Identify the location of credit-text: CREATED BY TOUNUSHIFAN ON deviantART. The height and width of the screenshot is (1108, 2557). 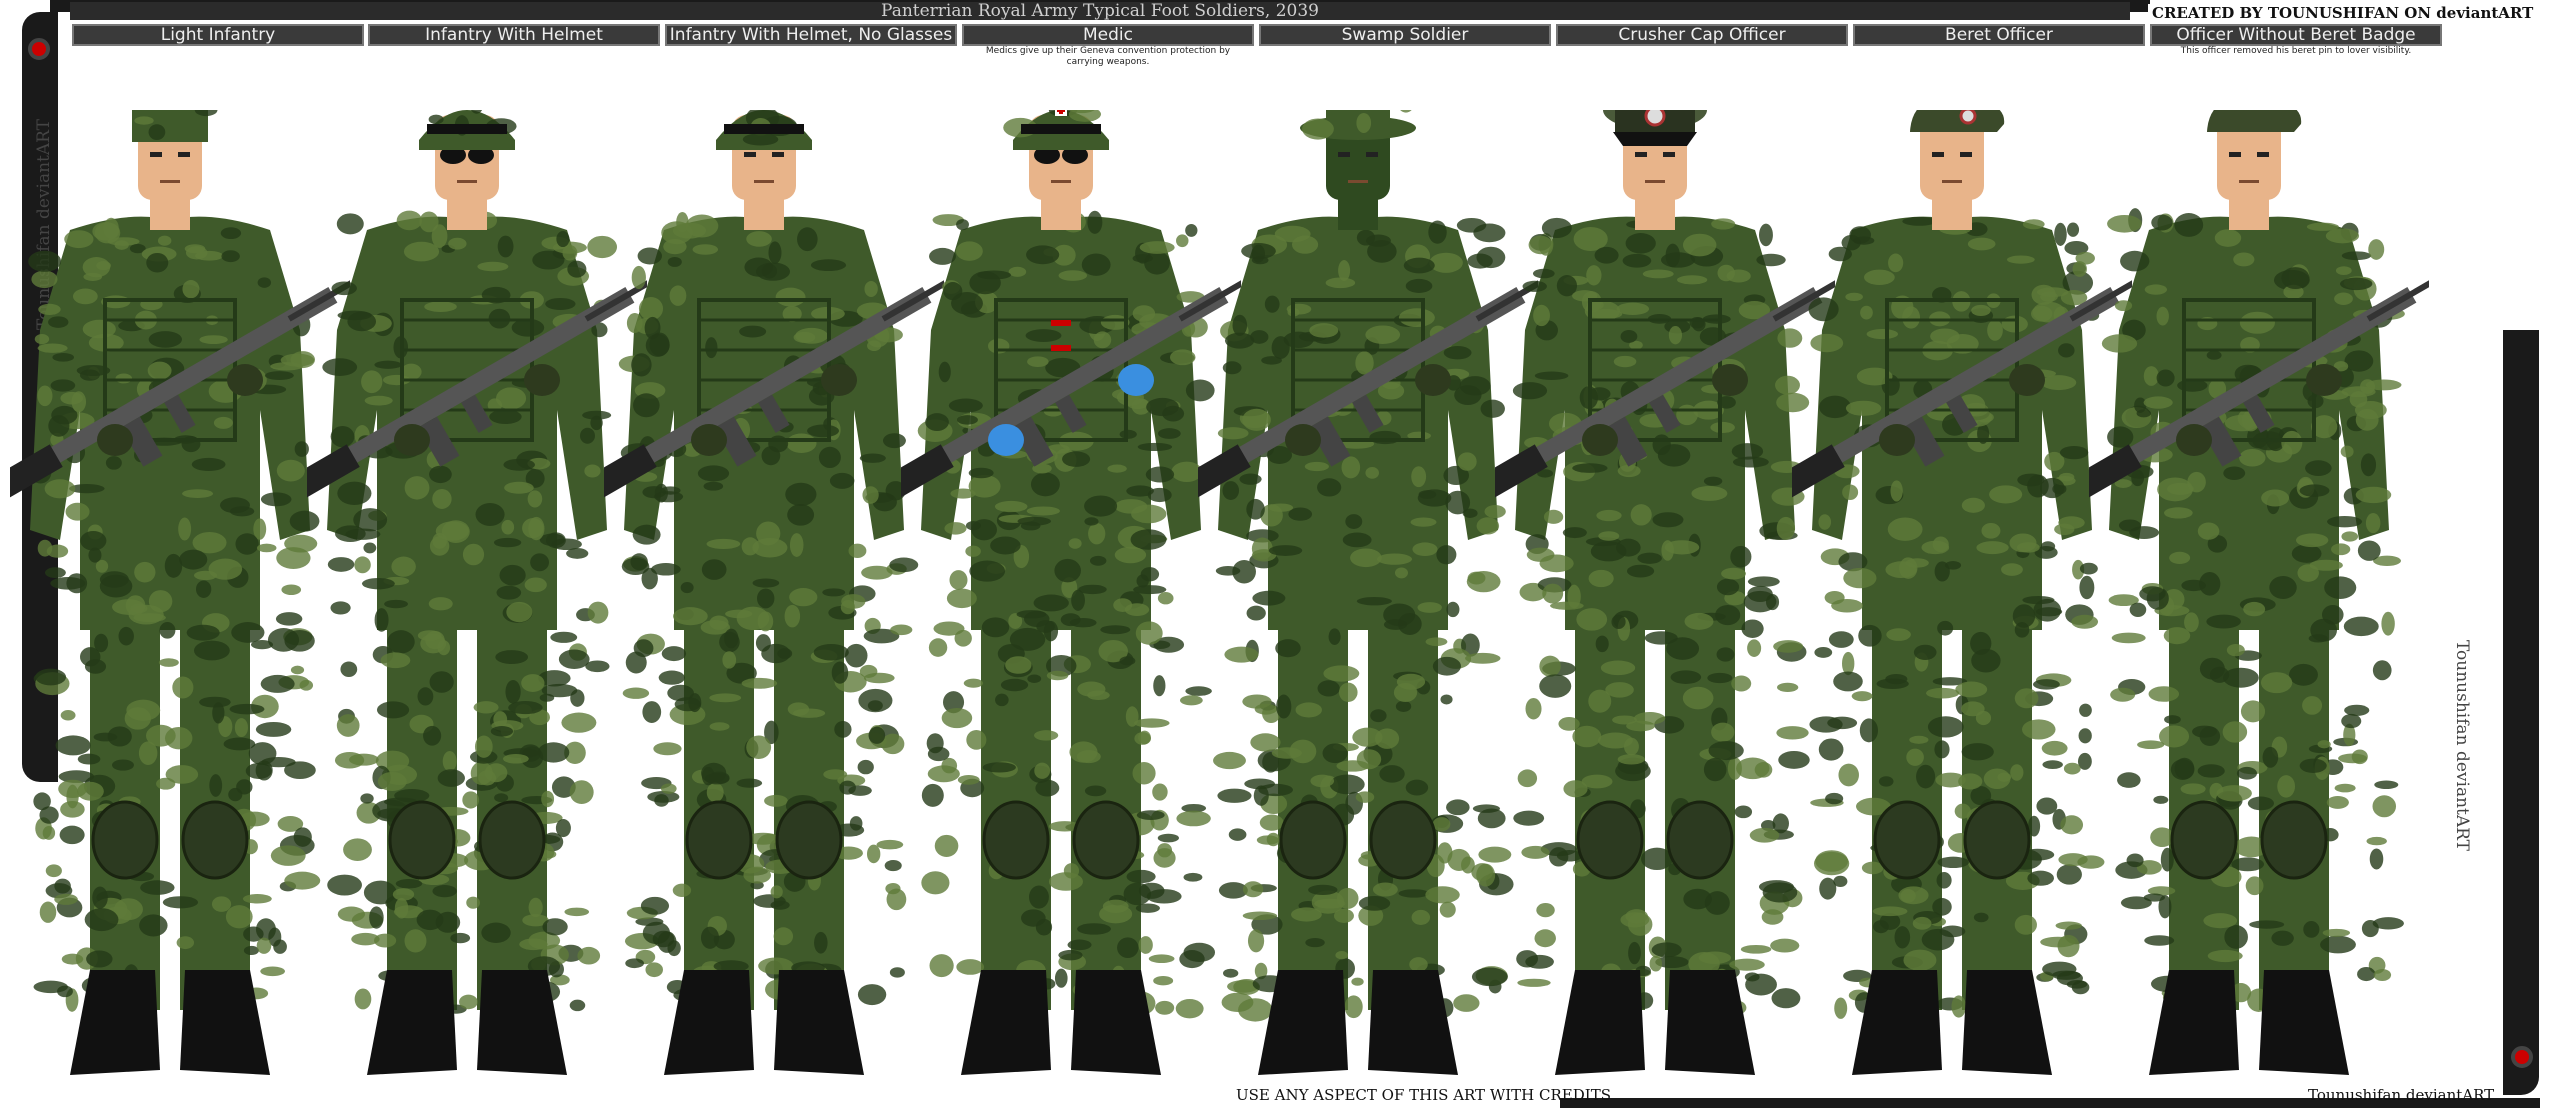
(2343, 13).